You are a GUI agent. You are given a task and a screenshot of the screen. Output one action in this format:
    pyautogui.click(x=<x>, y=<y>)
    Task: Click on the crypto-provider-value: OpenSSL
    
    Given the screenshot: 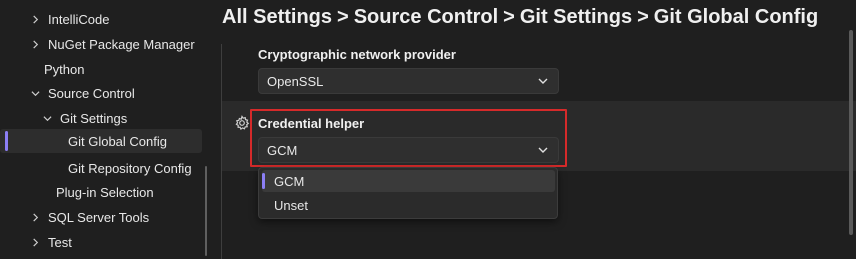 What is the action you would take?
    pyautogui.click(x=295, y=81)
    